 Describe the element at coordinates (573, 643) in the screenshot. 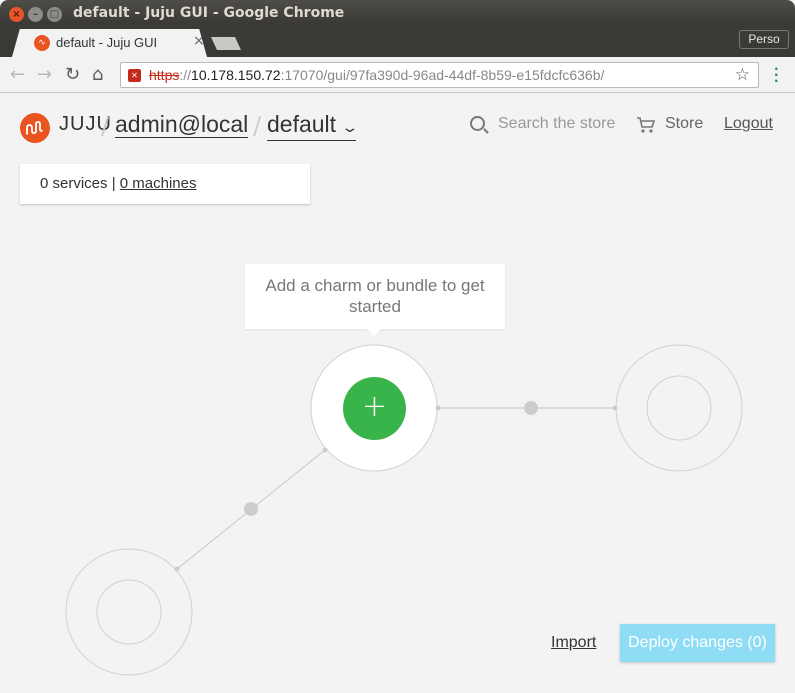

I see `import-link: Import` at that location.